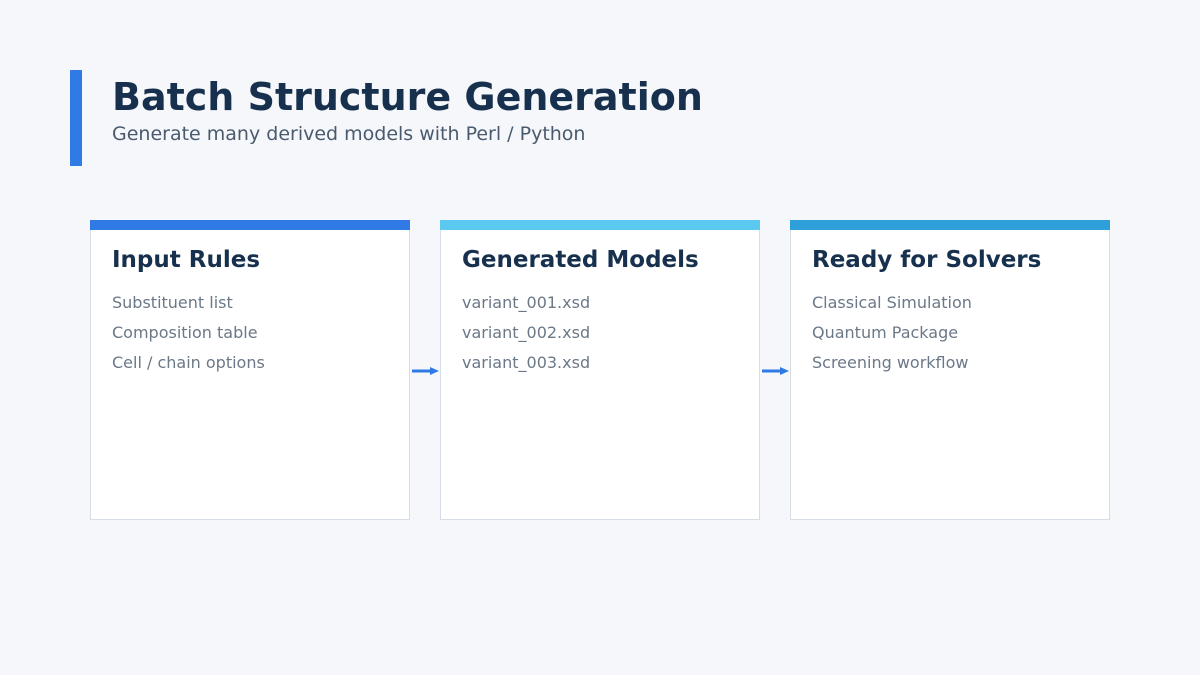  What do you see at coordinates (927, 260) in the screenshot?
I see `card-title: Ready for Solvers` at bounding box center [927, 260].